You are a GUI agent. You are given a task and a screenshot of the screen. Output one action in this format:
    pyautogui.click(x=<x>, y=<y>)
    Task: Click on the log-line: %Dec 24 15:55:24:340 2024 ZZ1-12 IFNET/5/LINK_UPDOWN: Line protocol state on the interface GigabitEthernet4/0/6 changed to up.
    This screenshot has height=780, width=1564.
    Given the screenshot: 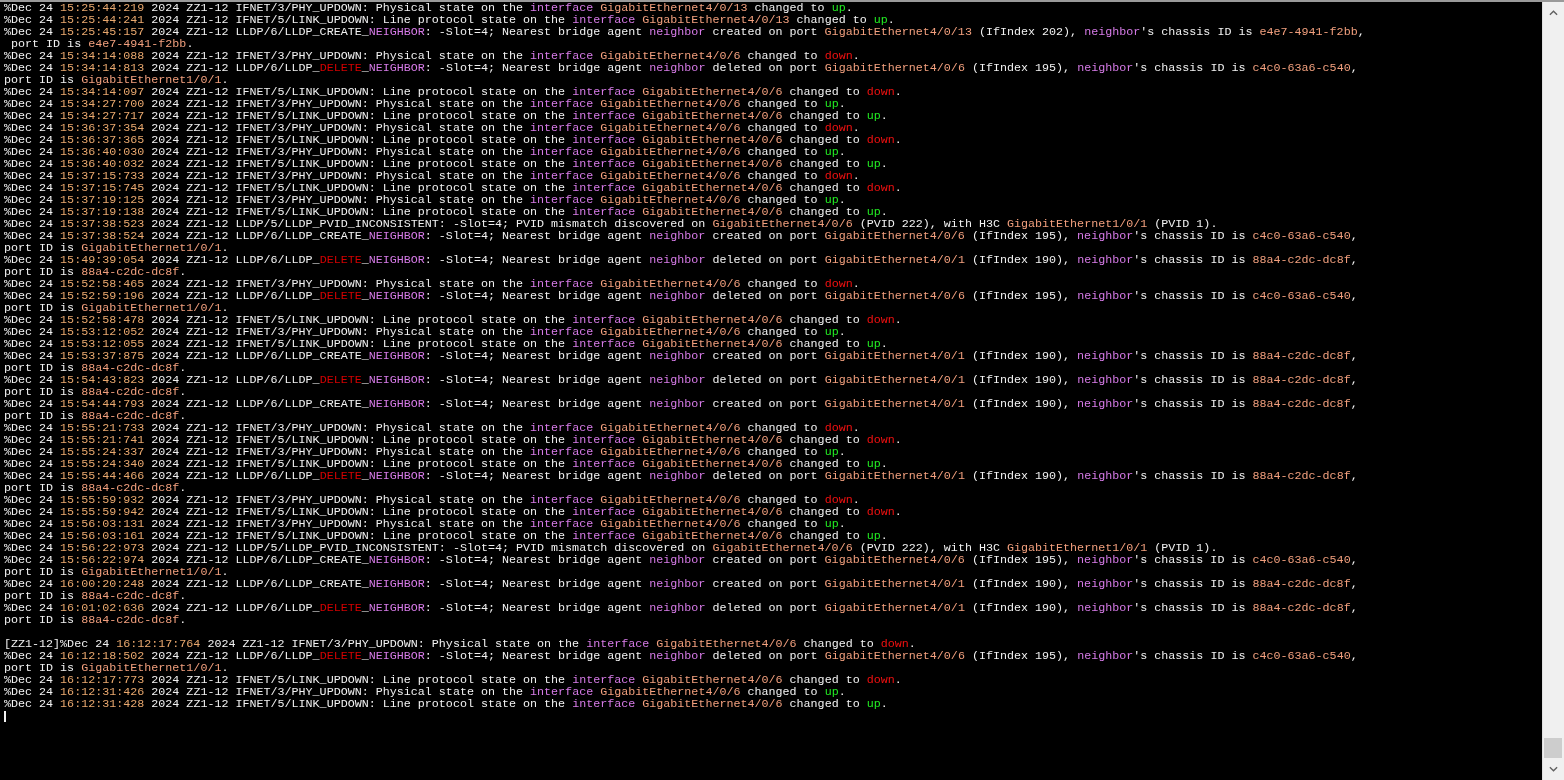 What is the action you would take?
    pyautogui.click(x=446, y=464)
    